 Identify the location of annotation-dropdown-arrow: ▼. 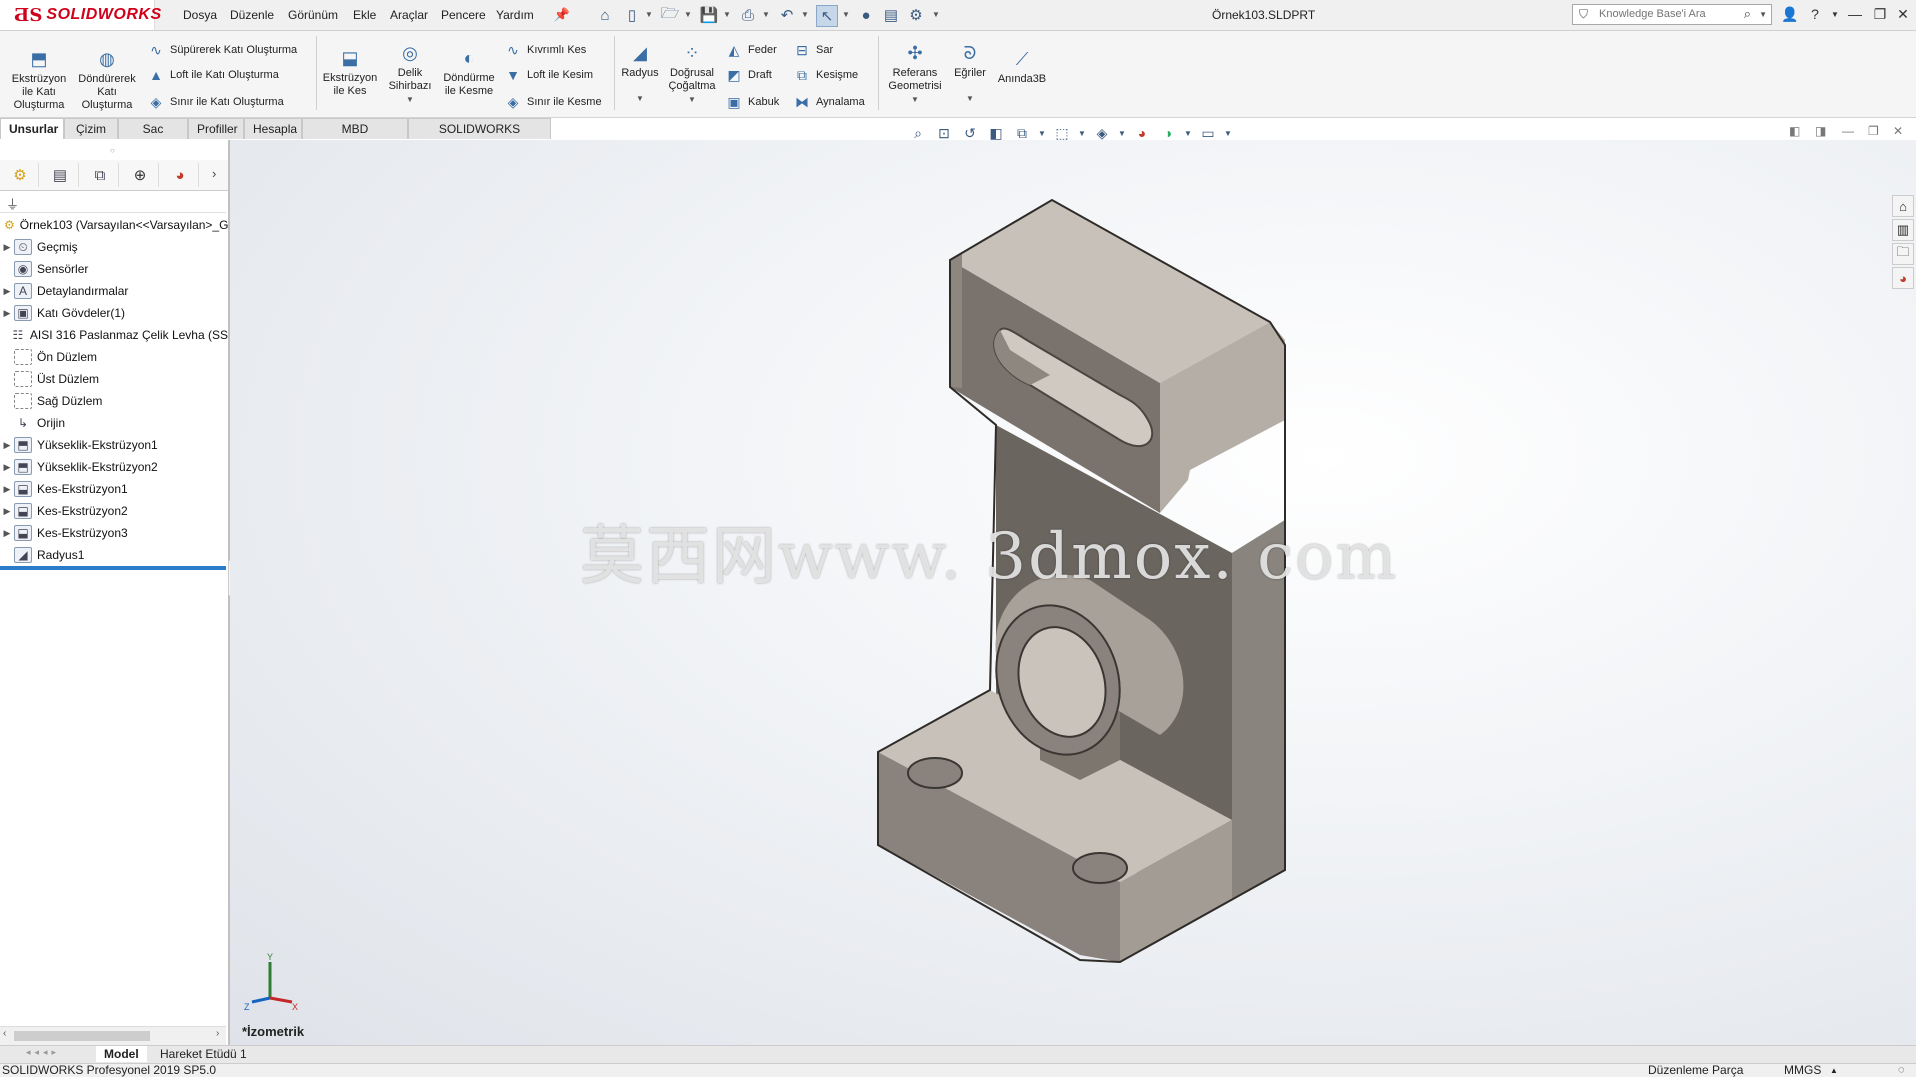
(1042, 133).